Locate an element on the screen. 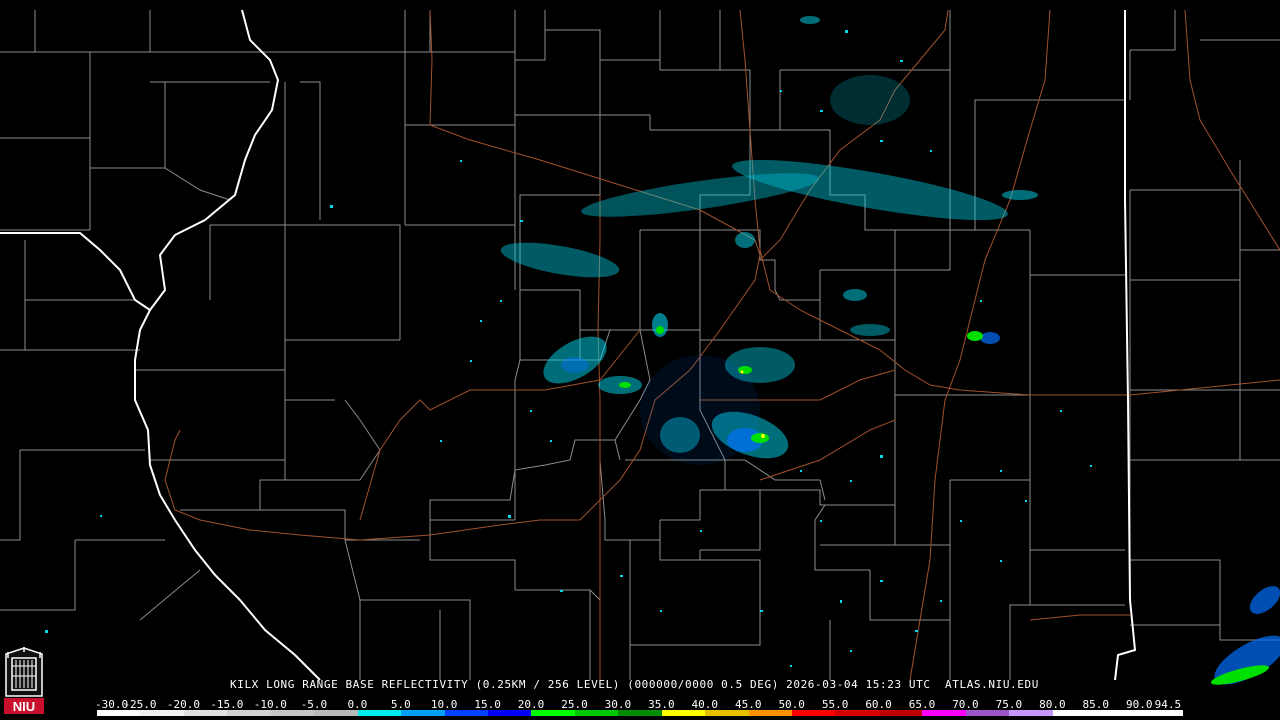 This screenshot has width=1280, height=720. niu-logo: NIU is located at coordinates (24, 681).